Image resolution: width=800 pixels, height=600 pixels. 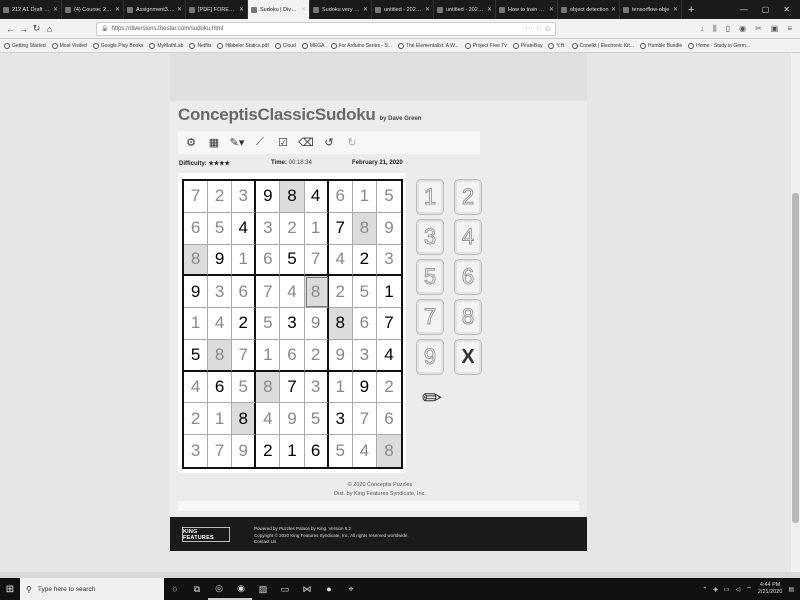 I want to click on account-icon: ◉, so click(x=742, y=29).